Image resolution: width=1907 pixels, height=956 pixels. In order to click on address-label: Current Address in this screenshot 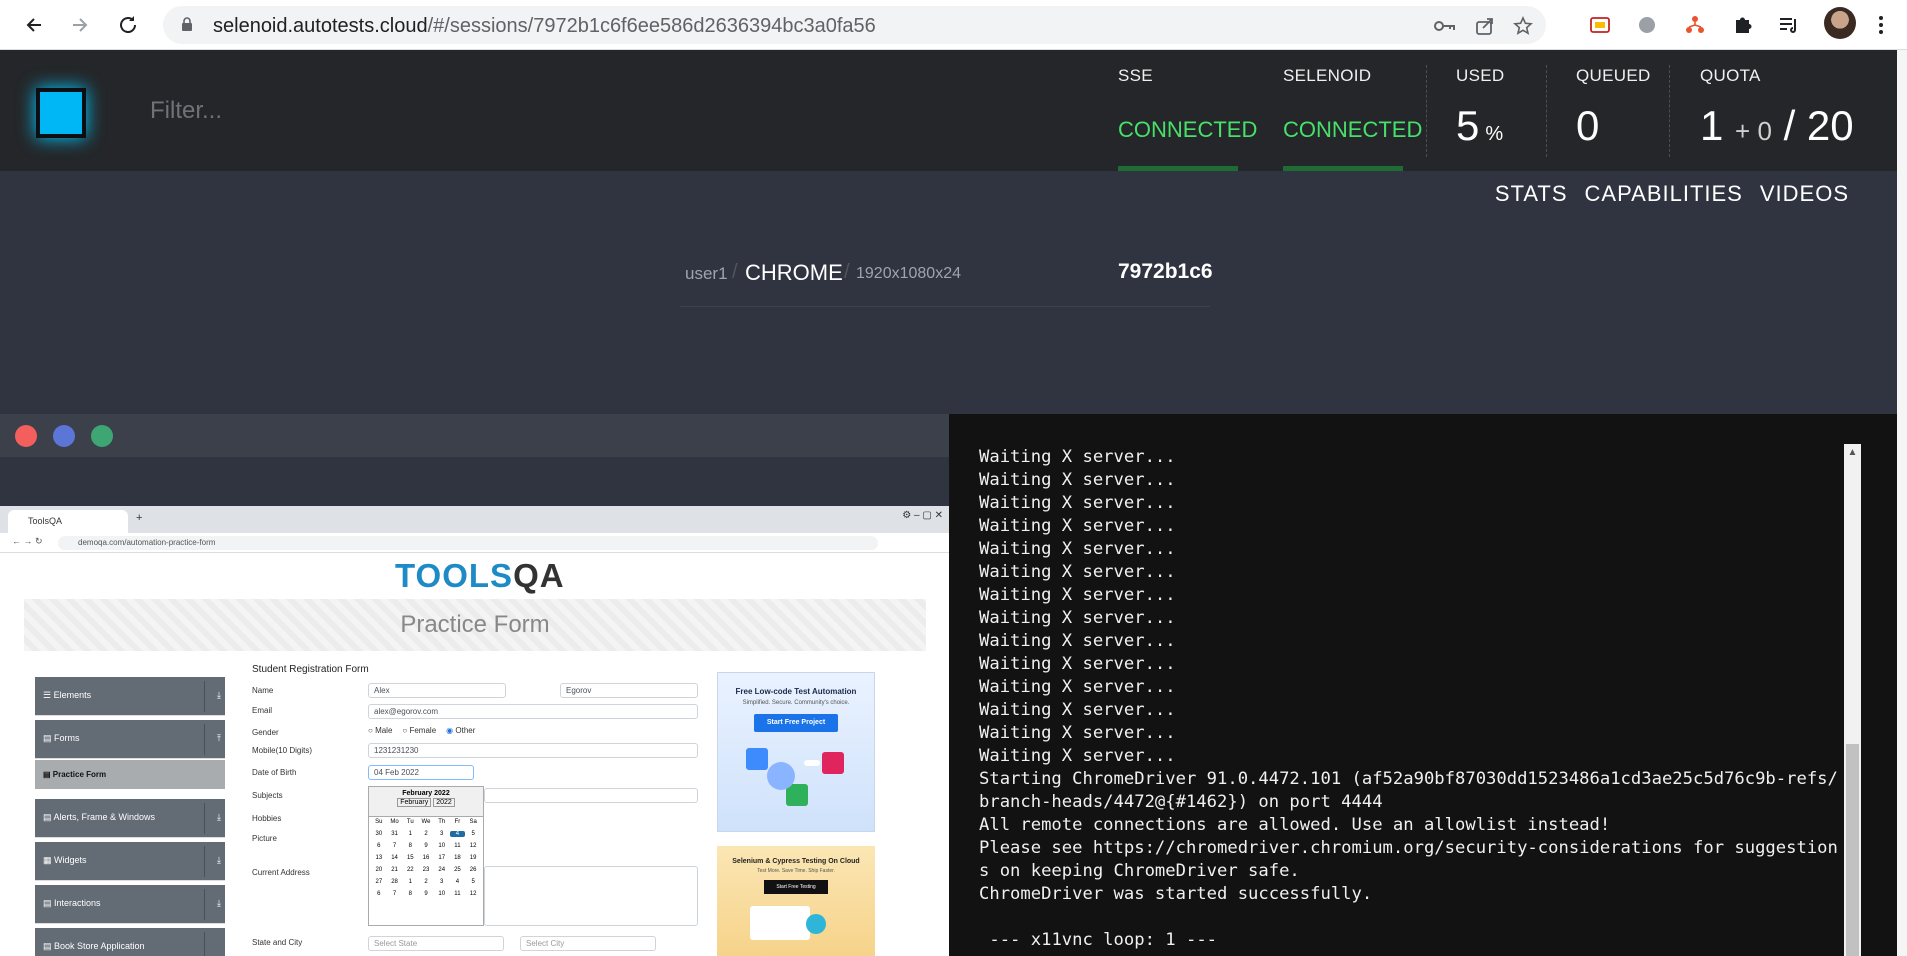, I will do `click(281, 872)`.